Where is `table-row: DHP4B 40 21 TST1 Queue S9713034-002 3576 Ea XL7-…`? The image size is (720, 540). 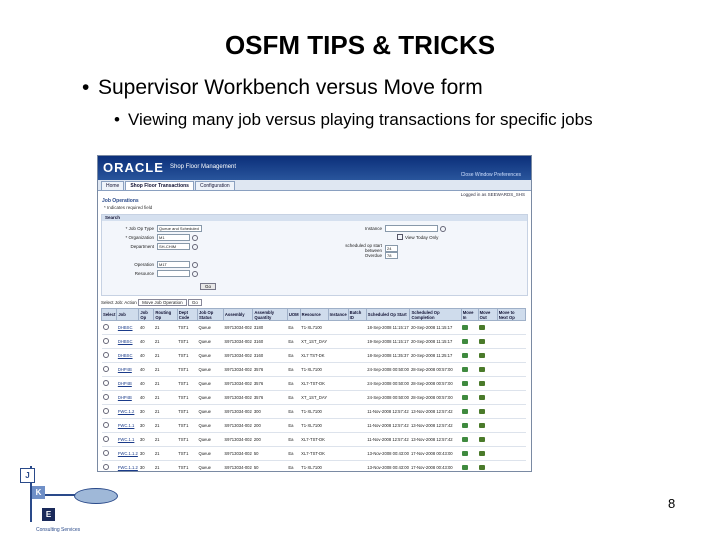
table-row: DHP4B 40 21 TST1 Queue S9713034-002 3576 Ea XL7-… is located at coordinates (313, 383).